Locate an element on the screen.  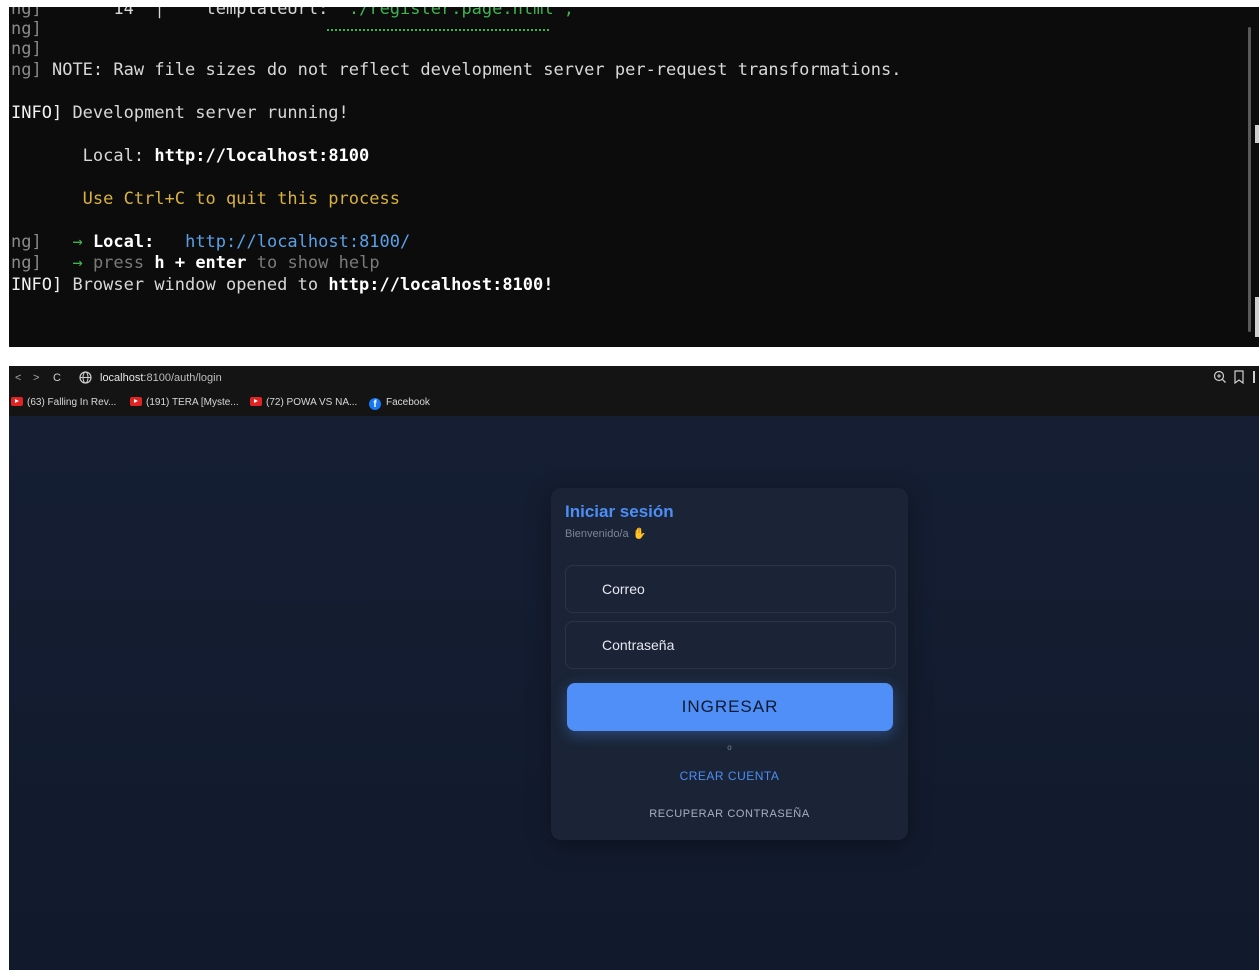
bookmark-item: f Facebook is located at coordinates (399, 403).